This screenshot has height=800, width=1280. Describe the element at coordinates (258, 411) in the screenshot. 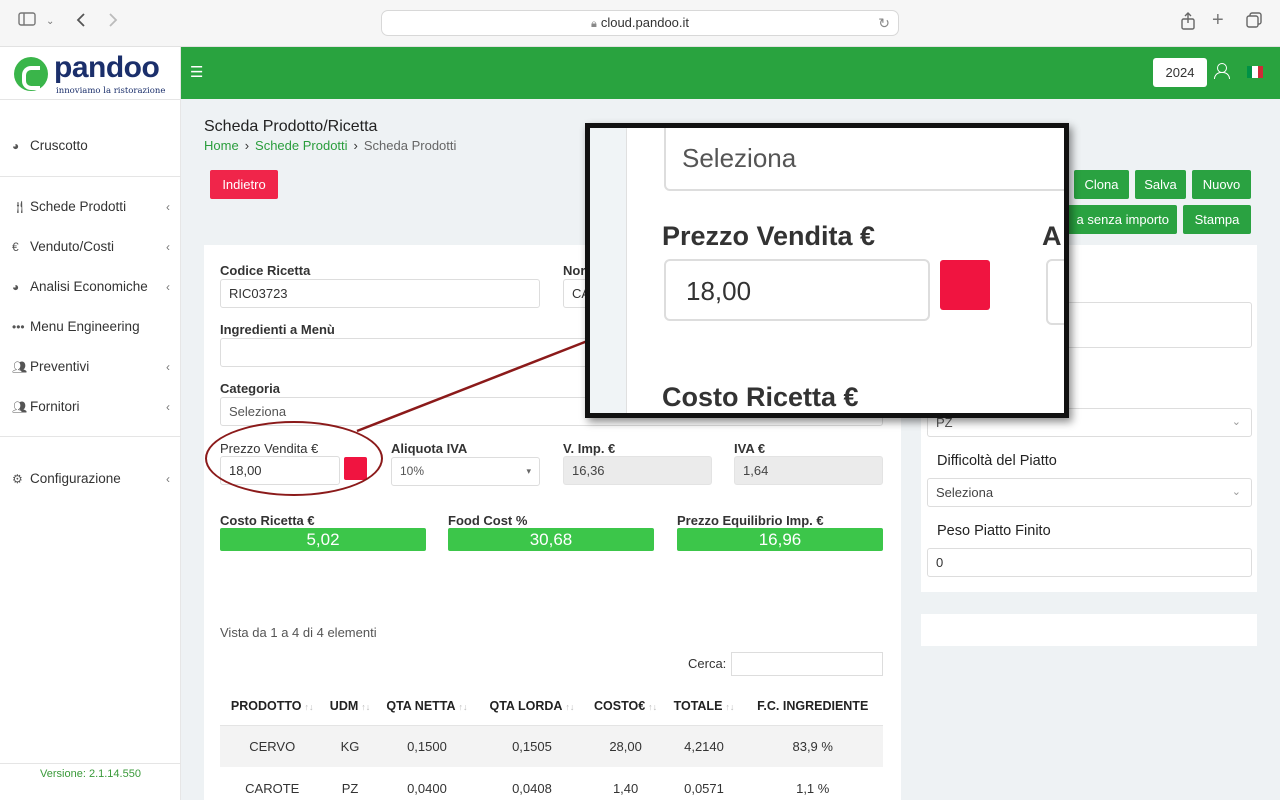

I see `categoria-value: Seleziona` at that location.